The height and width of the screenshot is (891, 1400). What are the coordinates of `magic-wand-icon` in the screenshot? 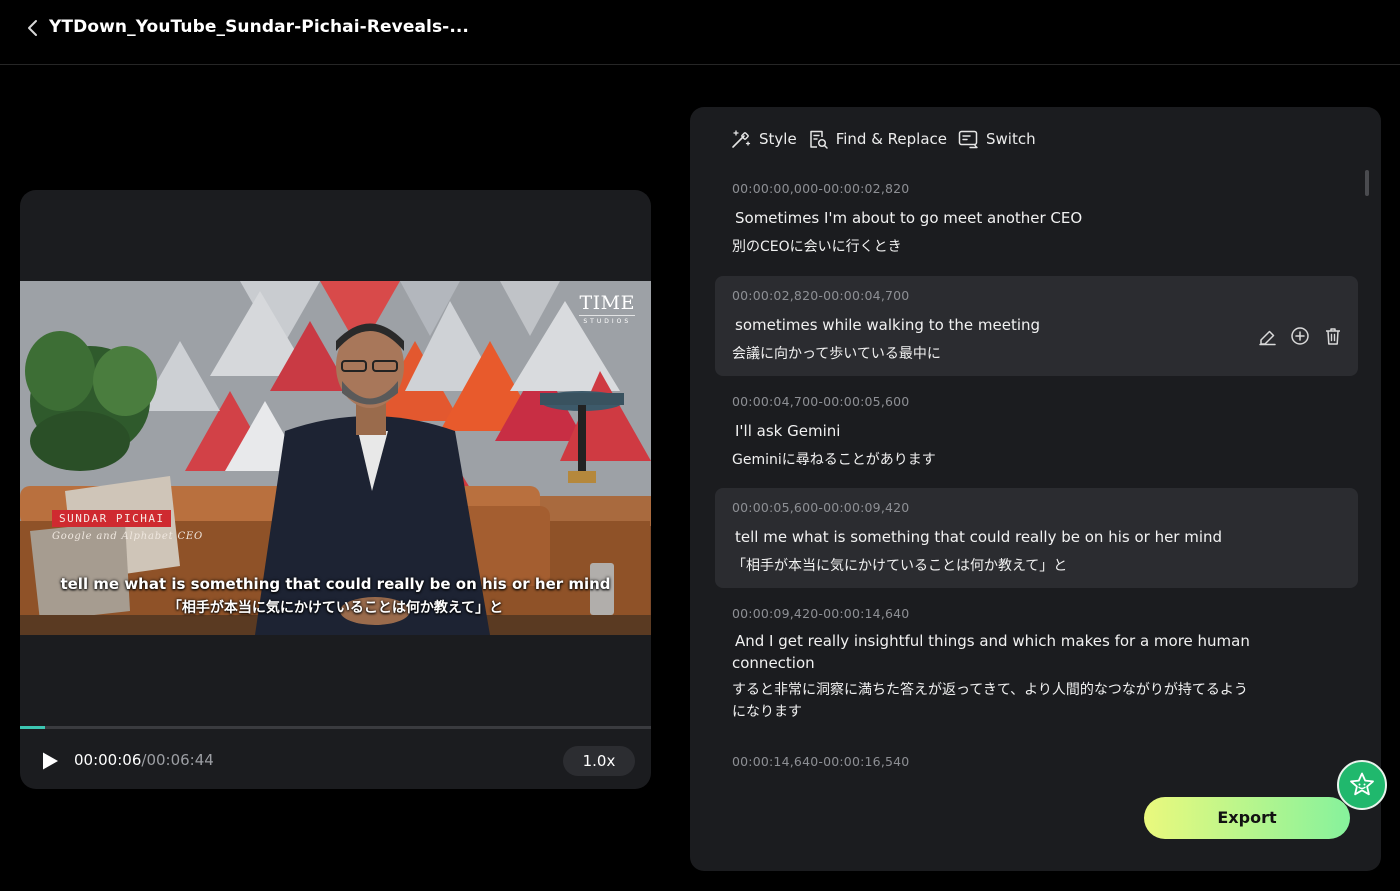 It's located at (741, 139).